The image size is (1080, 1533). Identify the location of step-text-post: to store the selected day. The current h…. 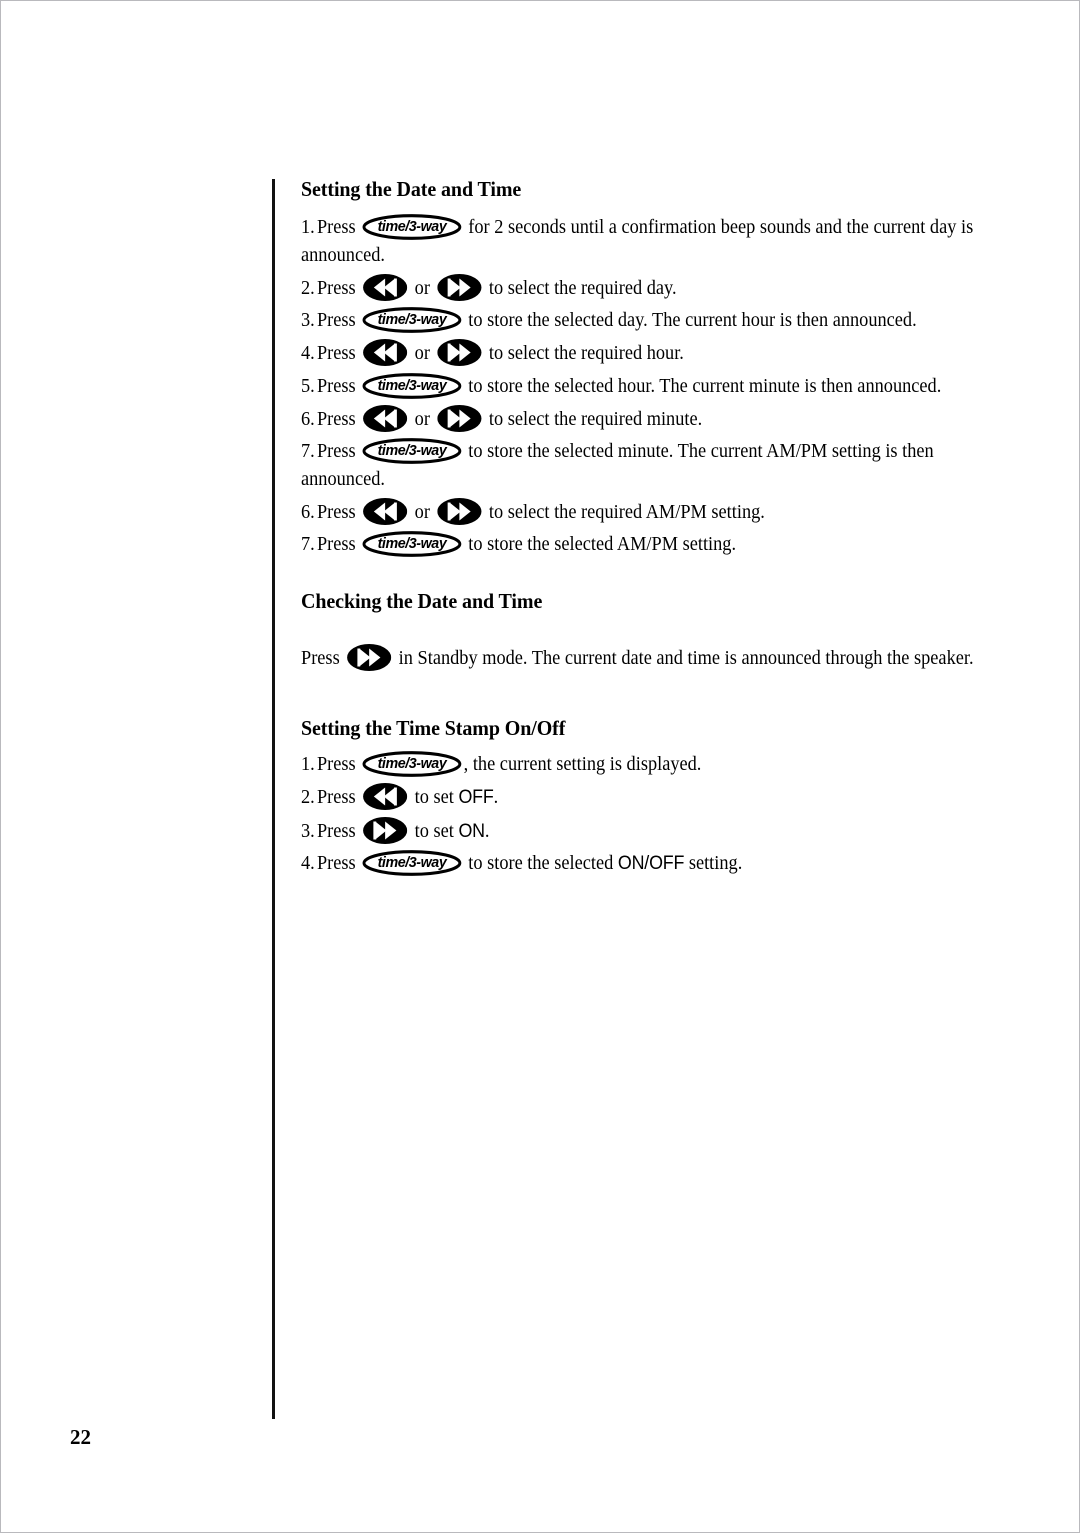
(692, 321).